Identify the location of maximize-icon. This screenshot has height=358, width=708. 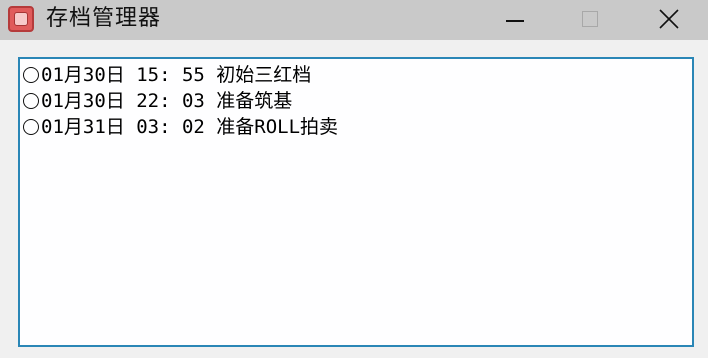
(590, 19).